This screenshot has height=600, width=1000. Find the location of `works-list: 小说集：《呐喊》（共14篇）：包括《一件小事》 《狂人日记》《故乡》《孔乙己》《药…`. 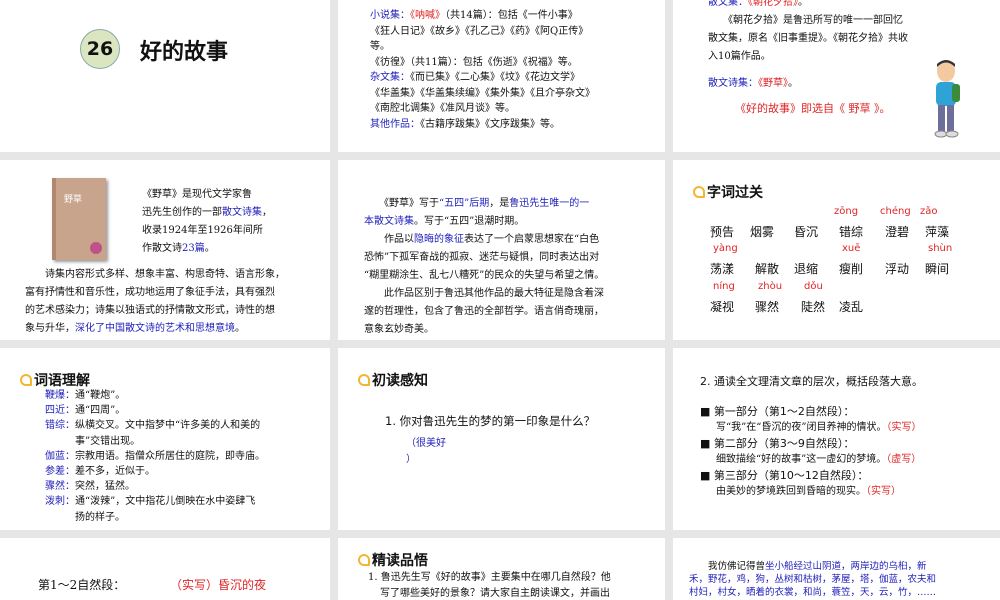

works-list: 小说集：《呐喊》（共14篇）：包括《一件小事》 《狂人日记》《故乡》《孔乙己》《药… is located at coordinates (482, 70).